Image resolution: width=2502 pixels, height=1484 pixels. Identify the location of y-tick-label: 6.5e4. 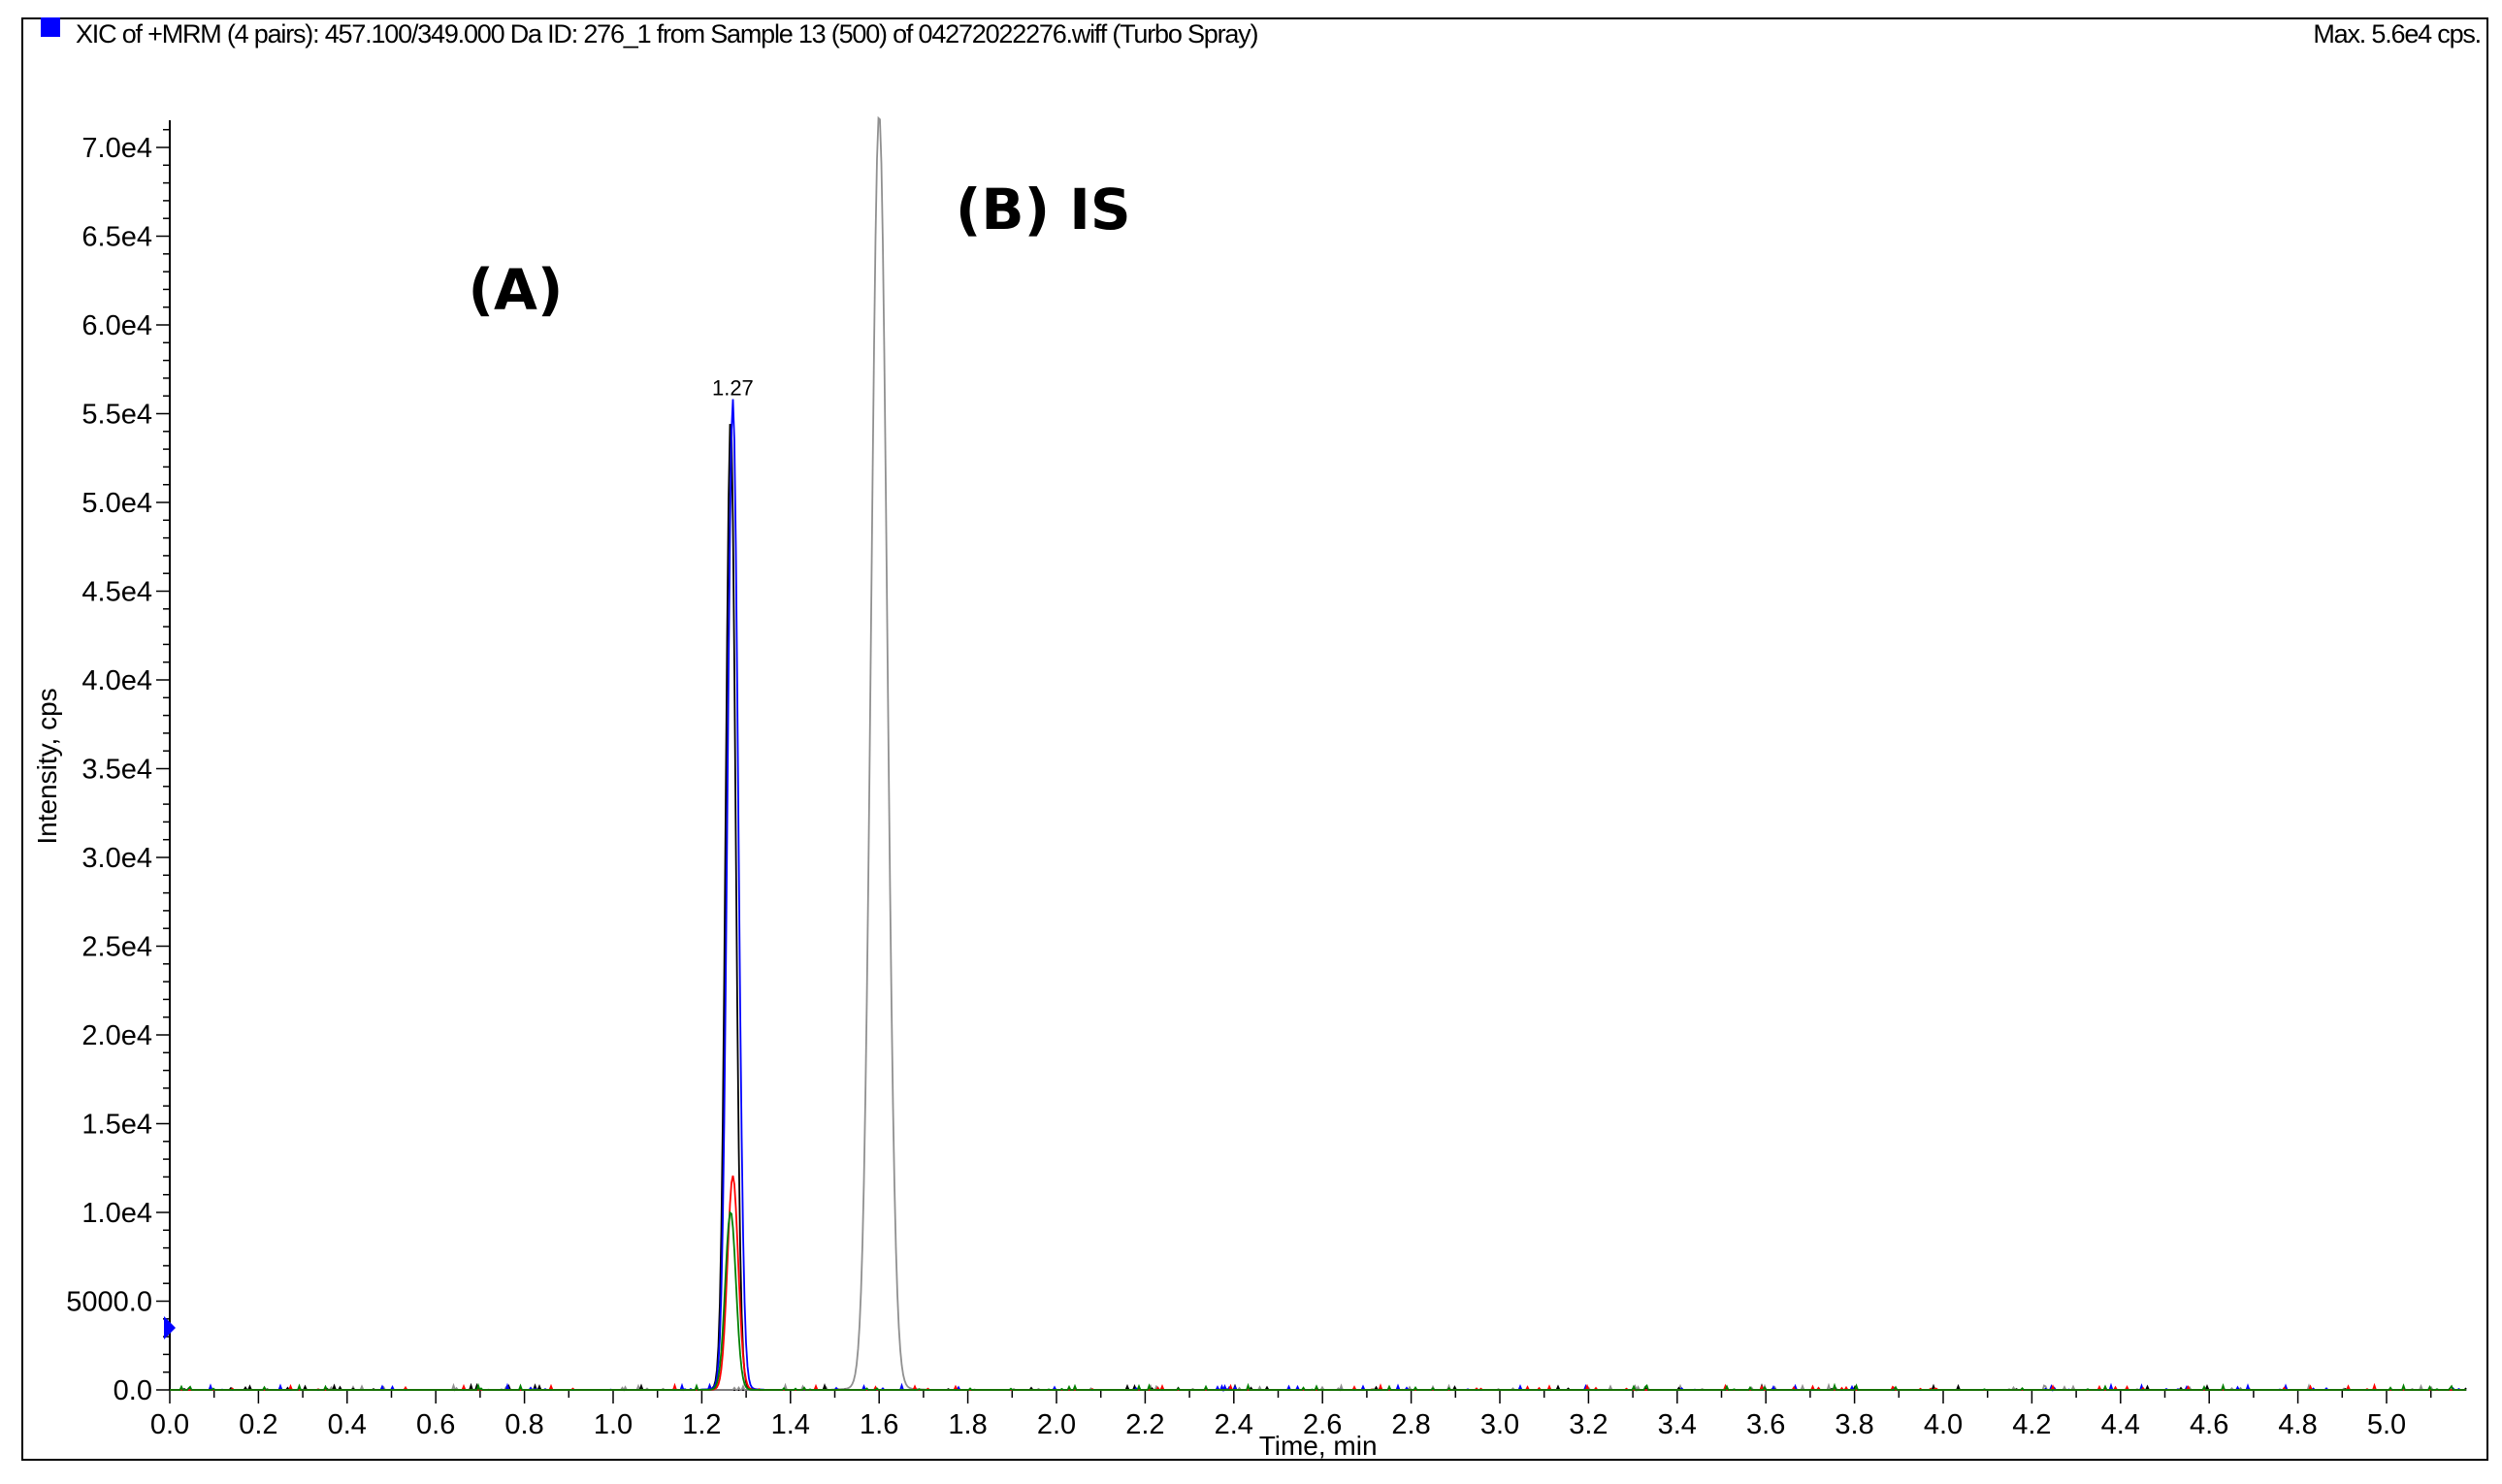
(117, 237).